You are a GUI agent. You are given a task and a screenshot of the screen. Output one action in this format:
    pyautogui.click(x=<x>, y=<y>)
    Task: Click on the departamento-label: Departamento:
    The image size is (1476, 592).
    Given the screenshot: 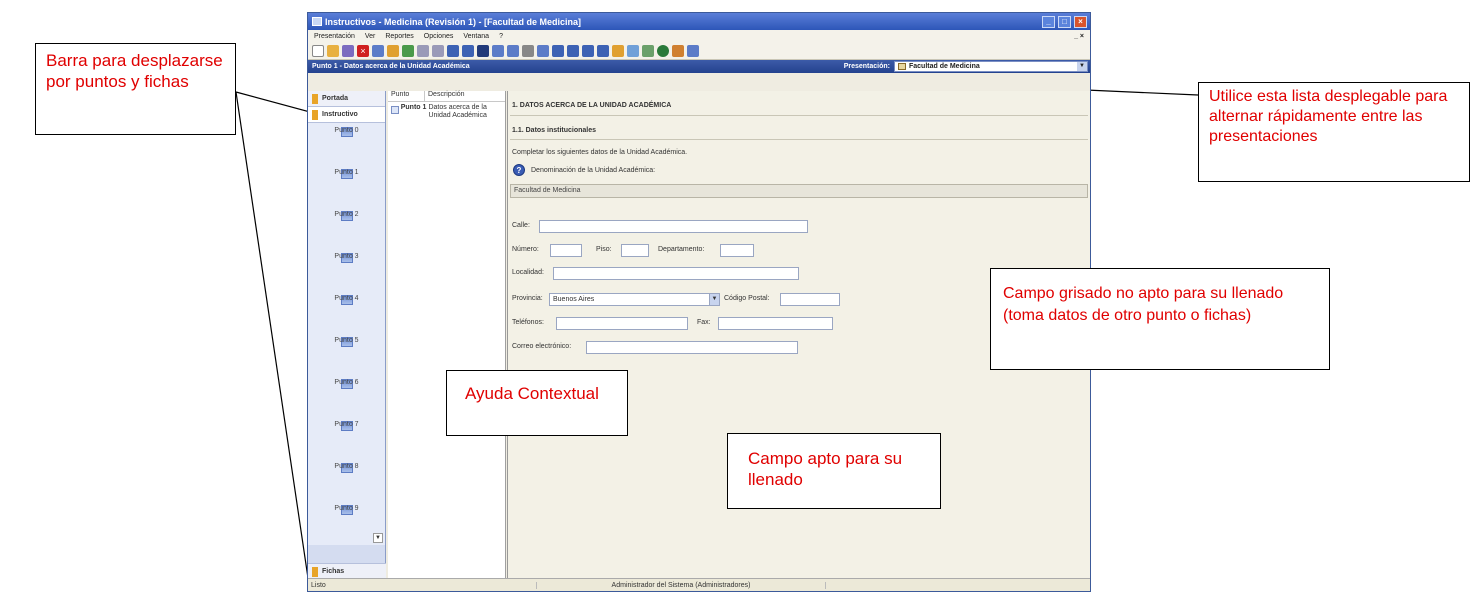 What is the action you would take?
    pyautogui.click(x=681, y=249)
    